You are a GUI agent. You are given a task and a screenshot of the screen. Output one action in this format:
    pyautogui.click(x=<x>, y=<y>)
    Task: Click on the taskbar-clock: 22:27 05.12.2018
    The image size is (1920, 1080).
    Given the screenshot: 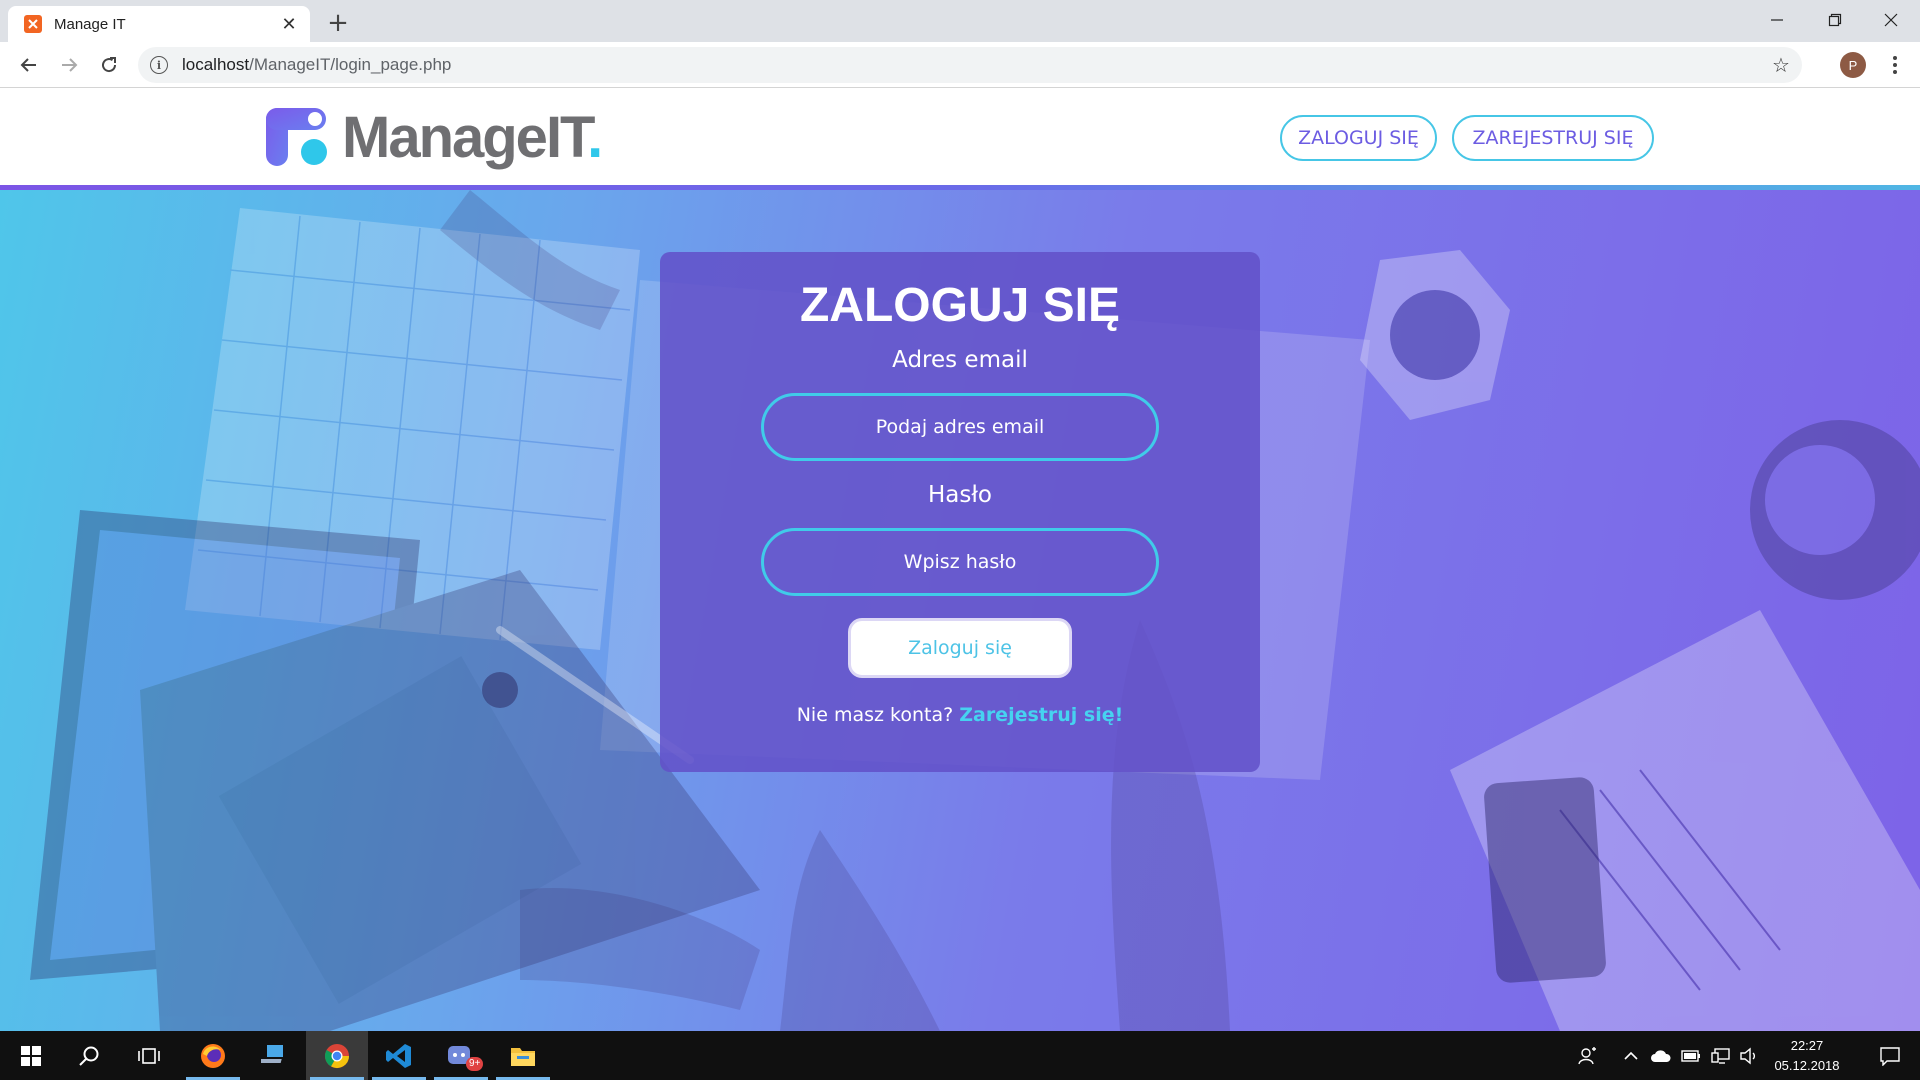 What is the action you would take?
    pyautogui.click(x=1807, y=1056)
    